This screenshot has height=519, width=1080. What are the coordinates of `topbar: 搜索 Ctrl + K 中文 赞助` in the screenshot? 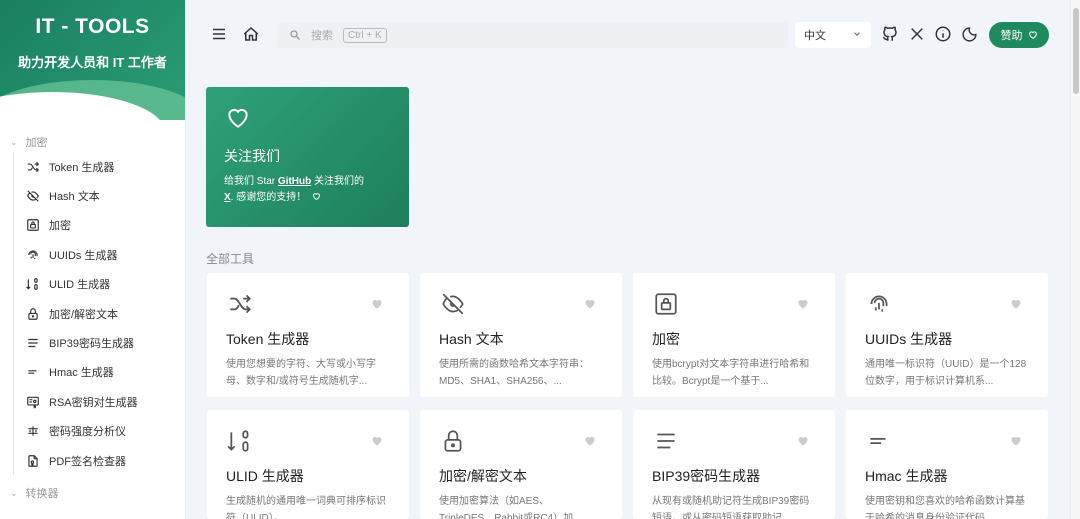 It's located at (628, 35).